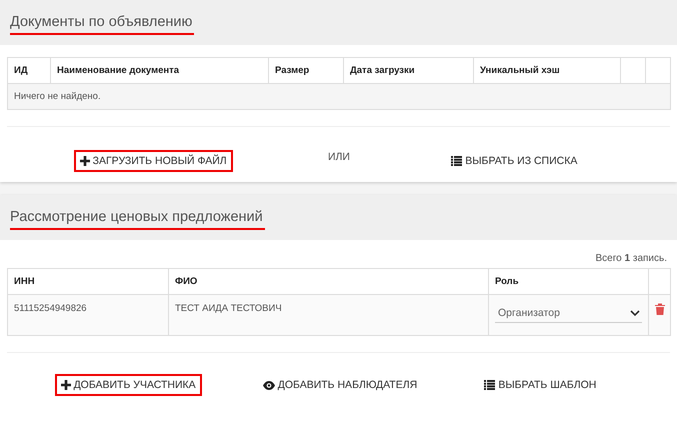  I want to click on section-title: Документы по объявлению, so click(102, 24).